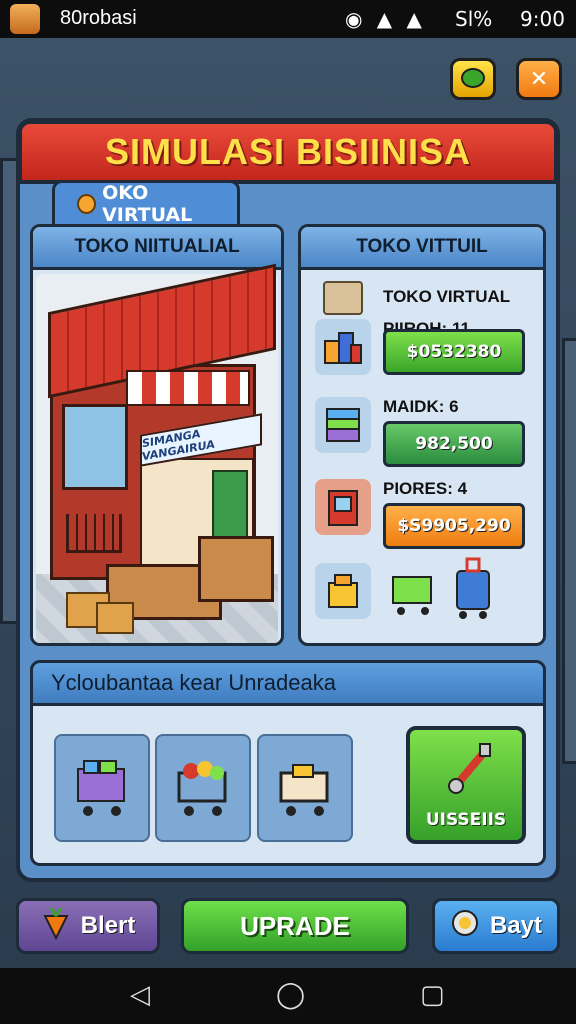 This screenshot has height=1024, width=576. I want to click on upgrade-slot-cart-boxes, so click(102, 788).